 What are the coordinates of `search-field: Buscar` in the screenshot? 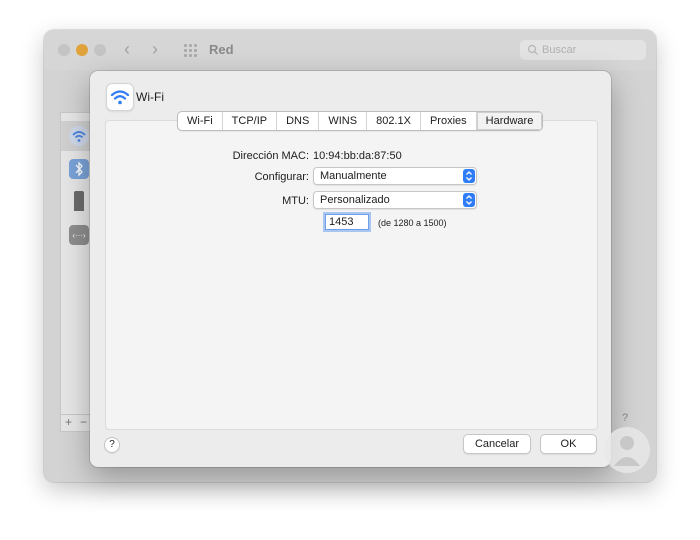 It's located at (583, 50).